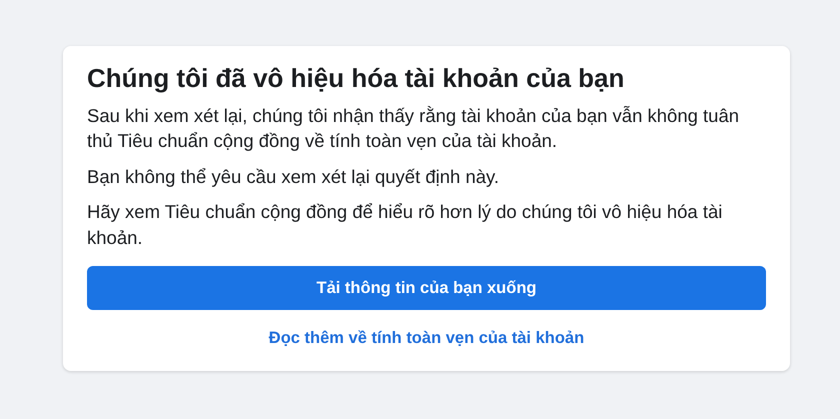  Describe the element at coordinates (426, 338) in the screenshot. I see `learn-more-link: Đọc thêm về tính toàn vẹn của tài khoản` at that location.